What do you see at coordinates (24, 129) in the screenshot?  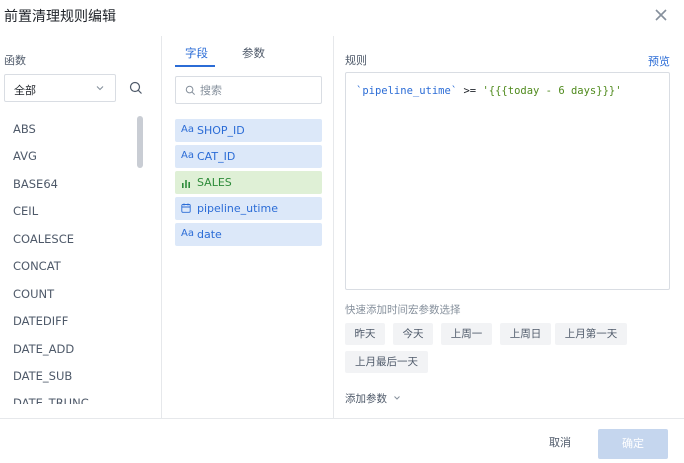 I see `function-item: ABS` at bounding box center [24, 129].